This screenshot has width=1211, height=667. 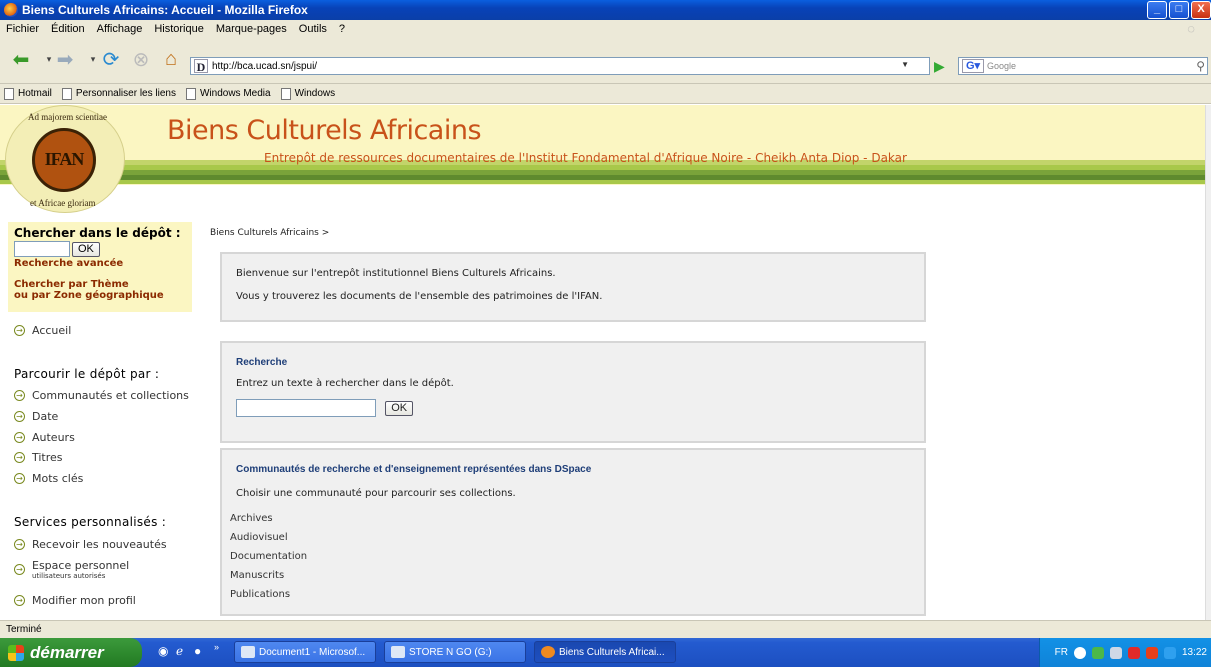 What do you see at coordinates (99, 544) in the screenshot?
I see `sidebar-item-label: Recevoir les nouveautés` at bounding box center [99, 544].